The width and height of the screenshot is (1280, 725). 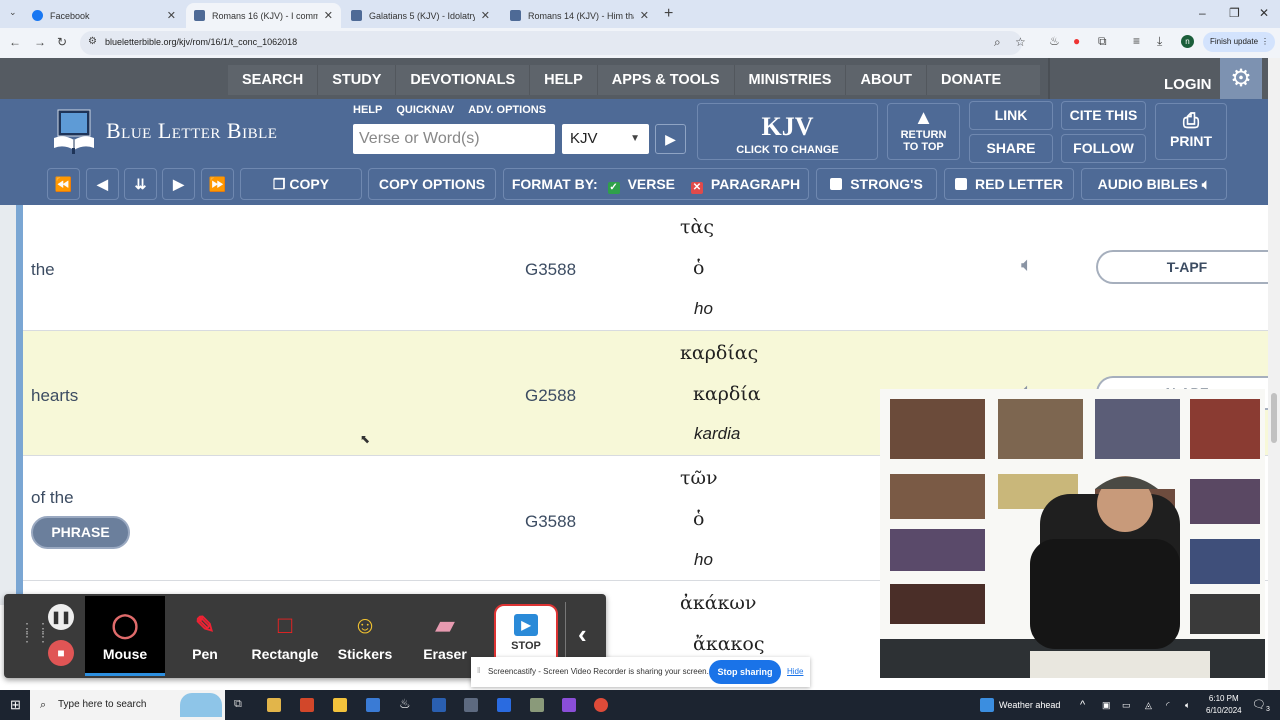 What do you see at coordinates (504, 705) in the screenshot?
I see `document-scan-icon` at bounding box center [504, 705].